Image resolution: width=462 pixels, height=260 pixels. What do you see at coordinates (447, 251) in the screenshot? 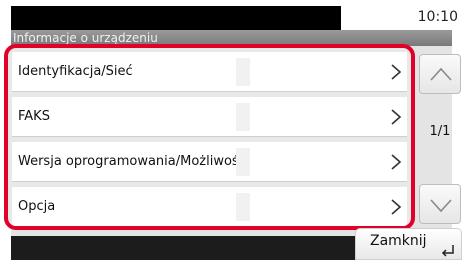
I see `enter-icon` at bounding box center [447, 251].